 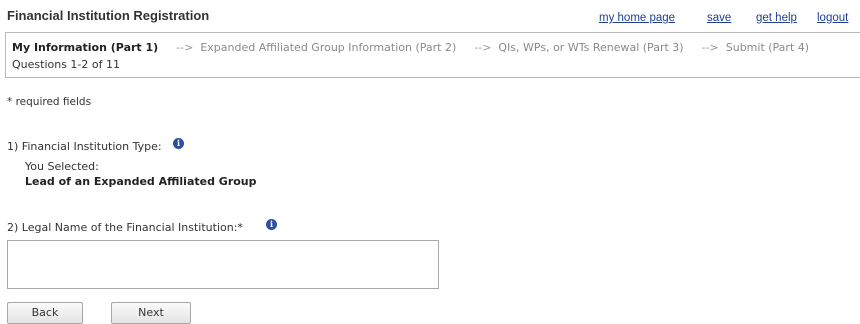 What do you see at coordinates (223, 264) in the screenshot?
I see `legal-name-input` at bounding box center [223, 264].